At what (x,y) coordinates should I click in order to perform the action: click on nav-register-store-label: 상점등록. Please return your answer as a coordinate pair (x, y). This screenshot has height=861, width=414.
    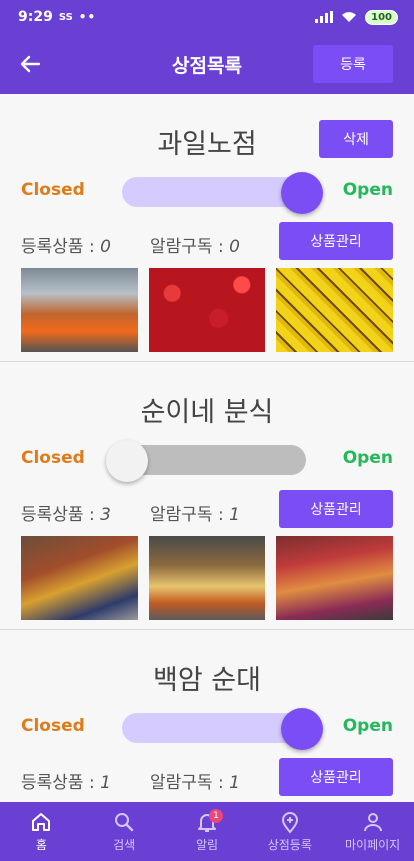
    Looking at the image, I should click on (289, 845).